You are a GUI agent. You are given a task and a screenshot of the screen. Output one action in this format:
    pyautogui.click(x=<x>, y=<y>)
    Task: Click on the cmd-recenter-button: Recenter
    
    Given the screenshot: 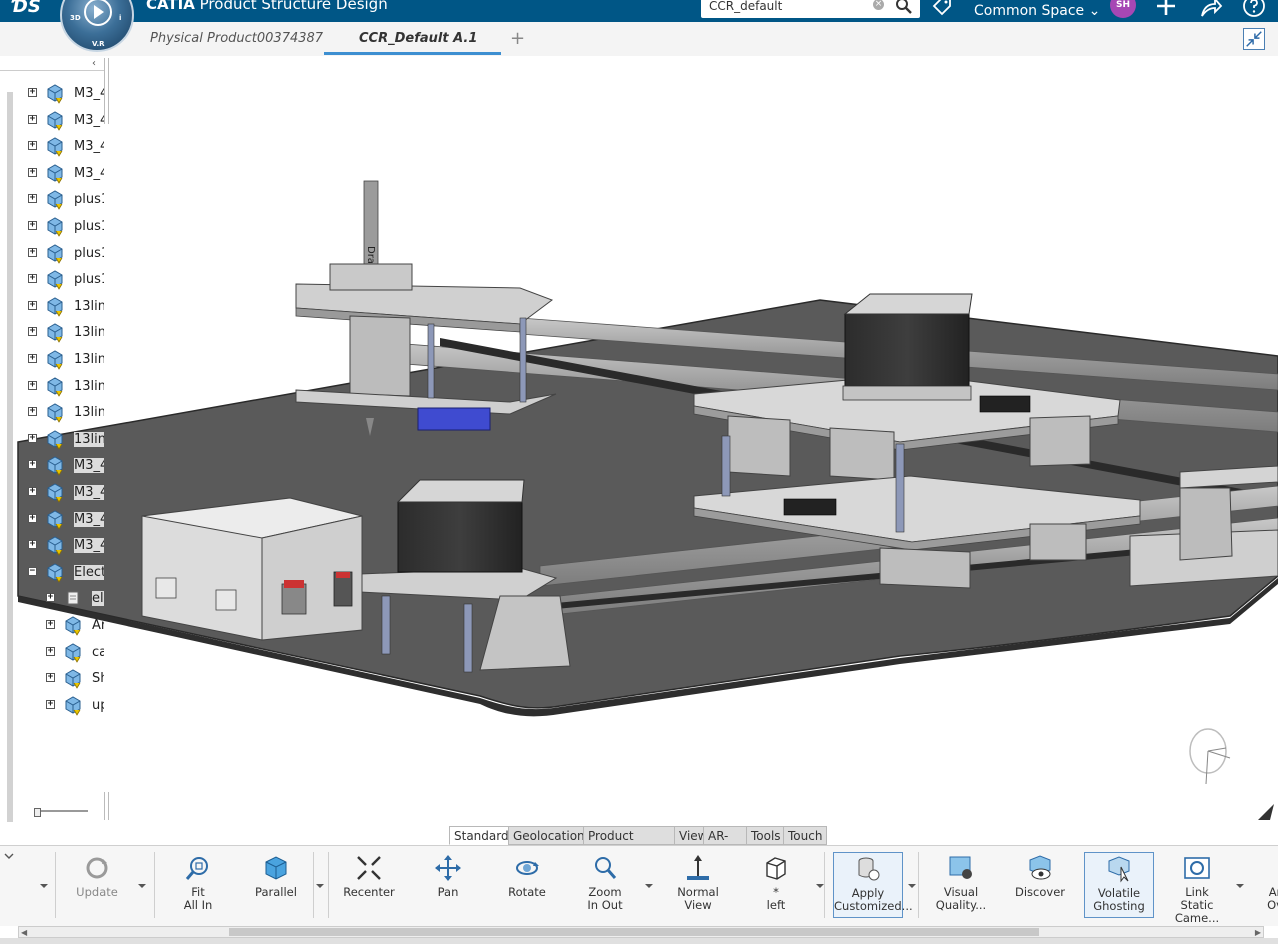 What is the action you would take?
    pyautogui.click(x=369, y=885)
    